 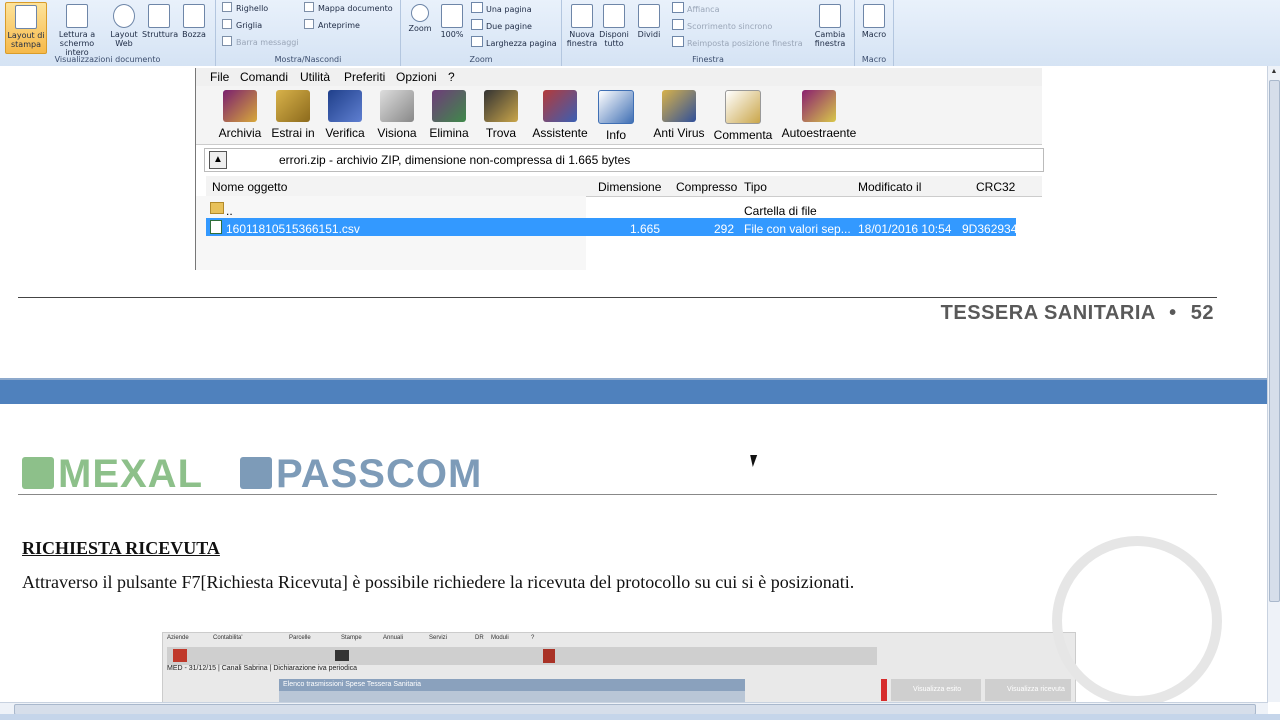 What do you see at coordinates (160, 27) in the screenshot?
I see `outline-button: Struttura` at bounding box center [160, 27].